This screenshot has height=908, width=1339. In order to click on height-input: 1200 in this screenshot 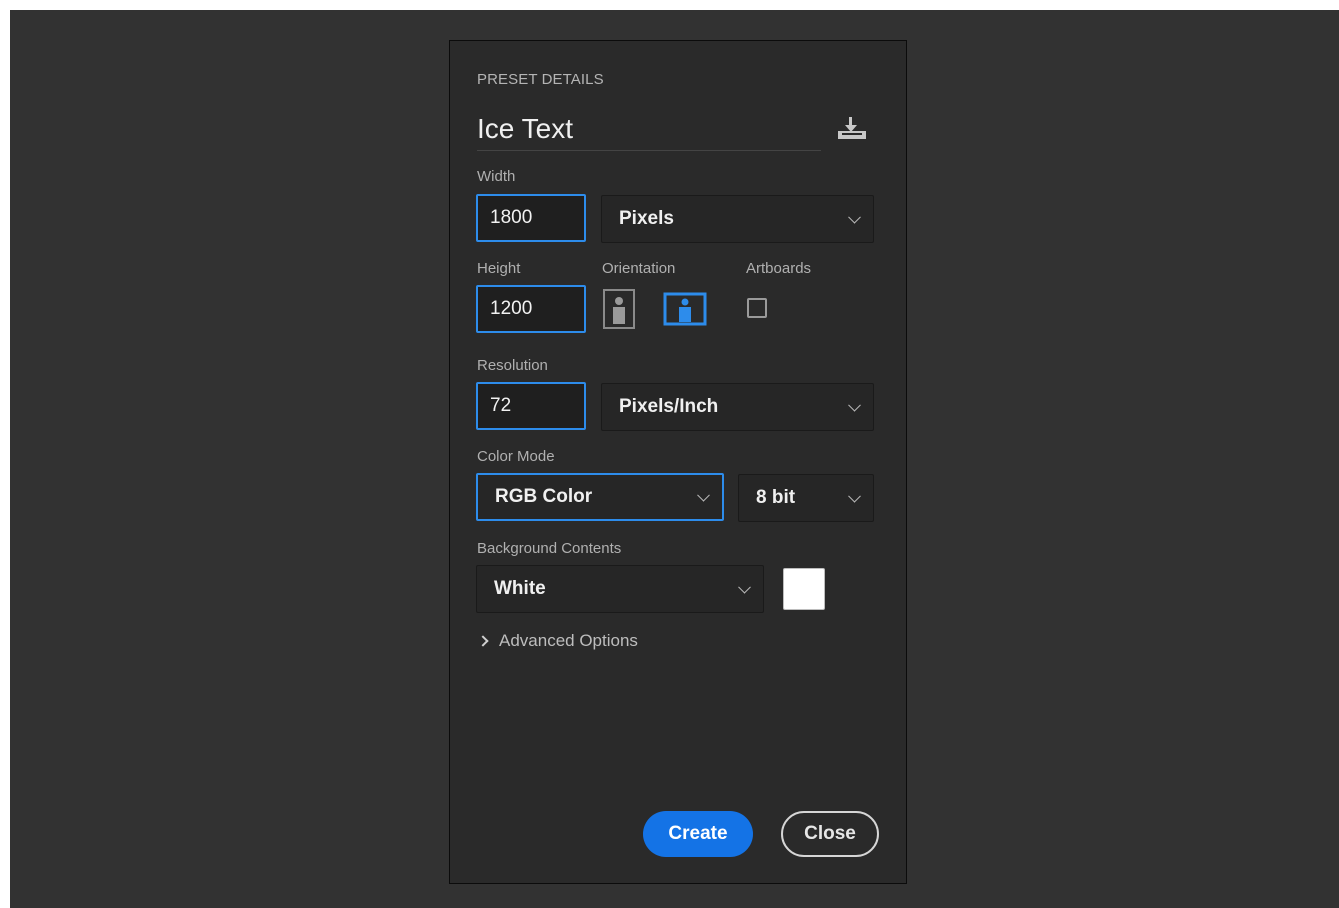, I will do `click(531, 309)`.